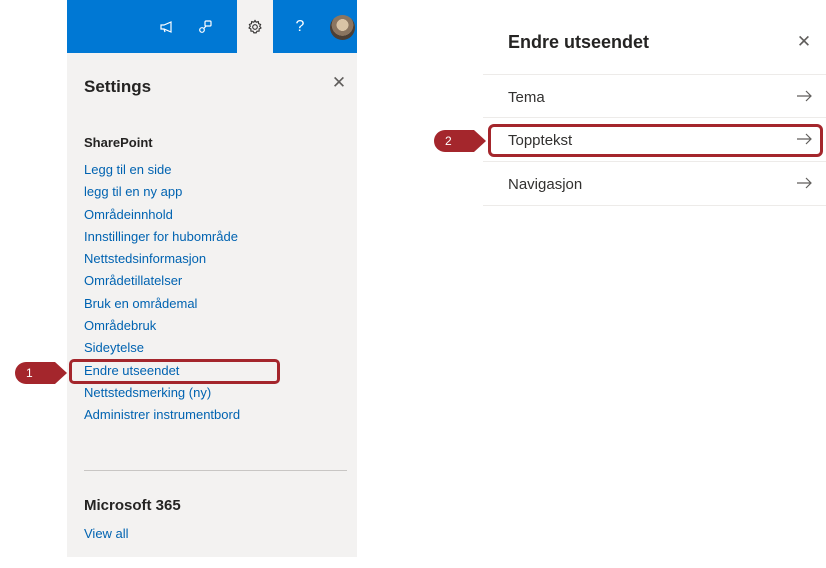 The image size is (826, 568). I want to click on avatar, so click(342, 27).